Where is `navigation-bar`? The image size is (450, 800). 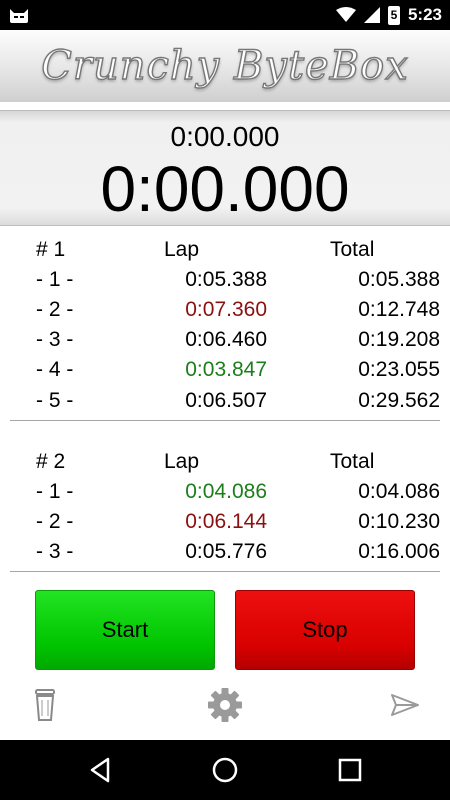 navigation-bar is located at coordinates (225, 770).